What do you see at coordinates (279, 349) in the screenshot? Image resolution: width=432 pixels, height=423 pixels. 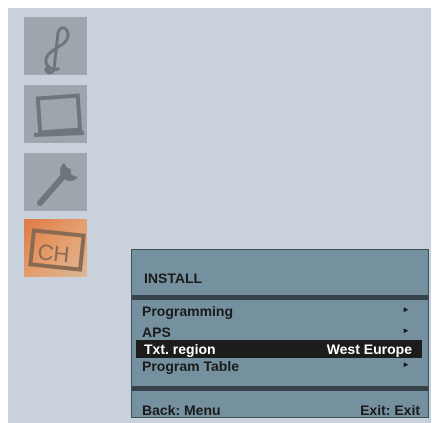 I see `menu-item-txt-region: Txt. region West Europe` at bounding box center [279, 349].